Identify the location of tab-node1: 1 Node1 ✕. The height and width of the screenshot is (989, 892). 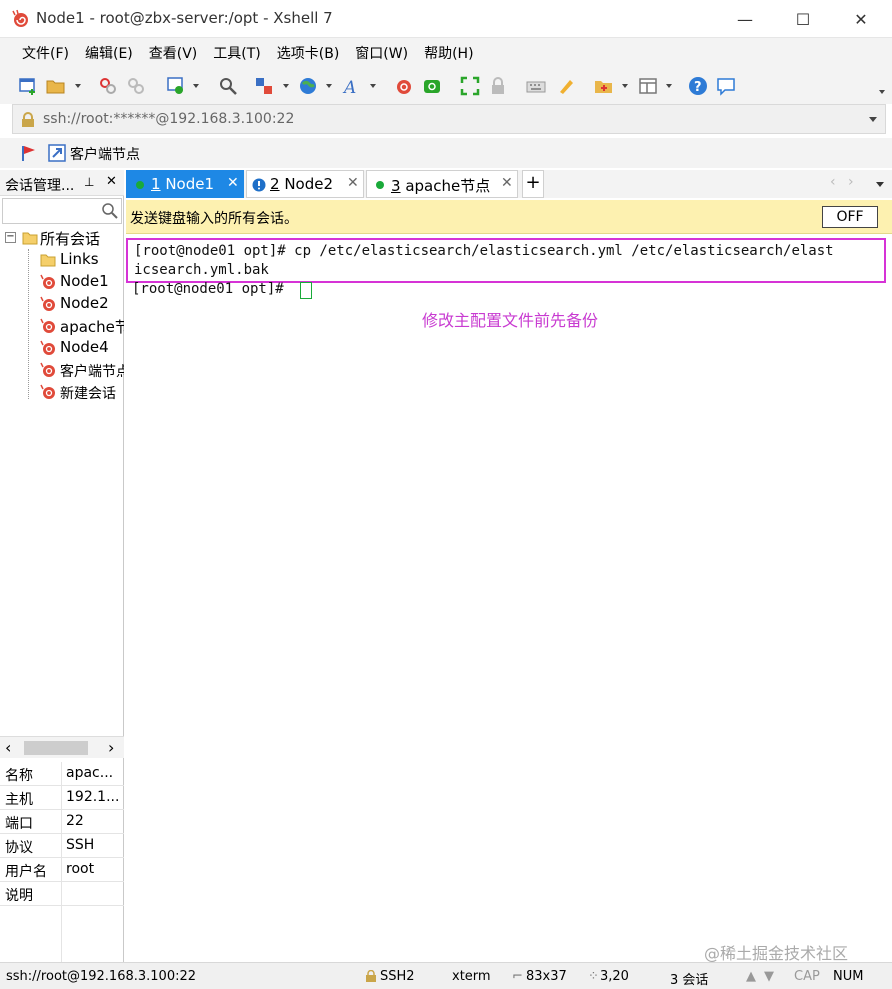
(185, 184).